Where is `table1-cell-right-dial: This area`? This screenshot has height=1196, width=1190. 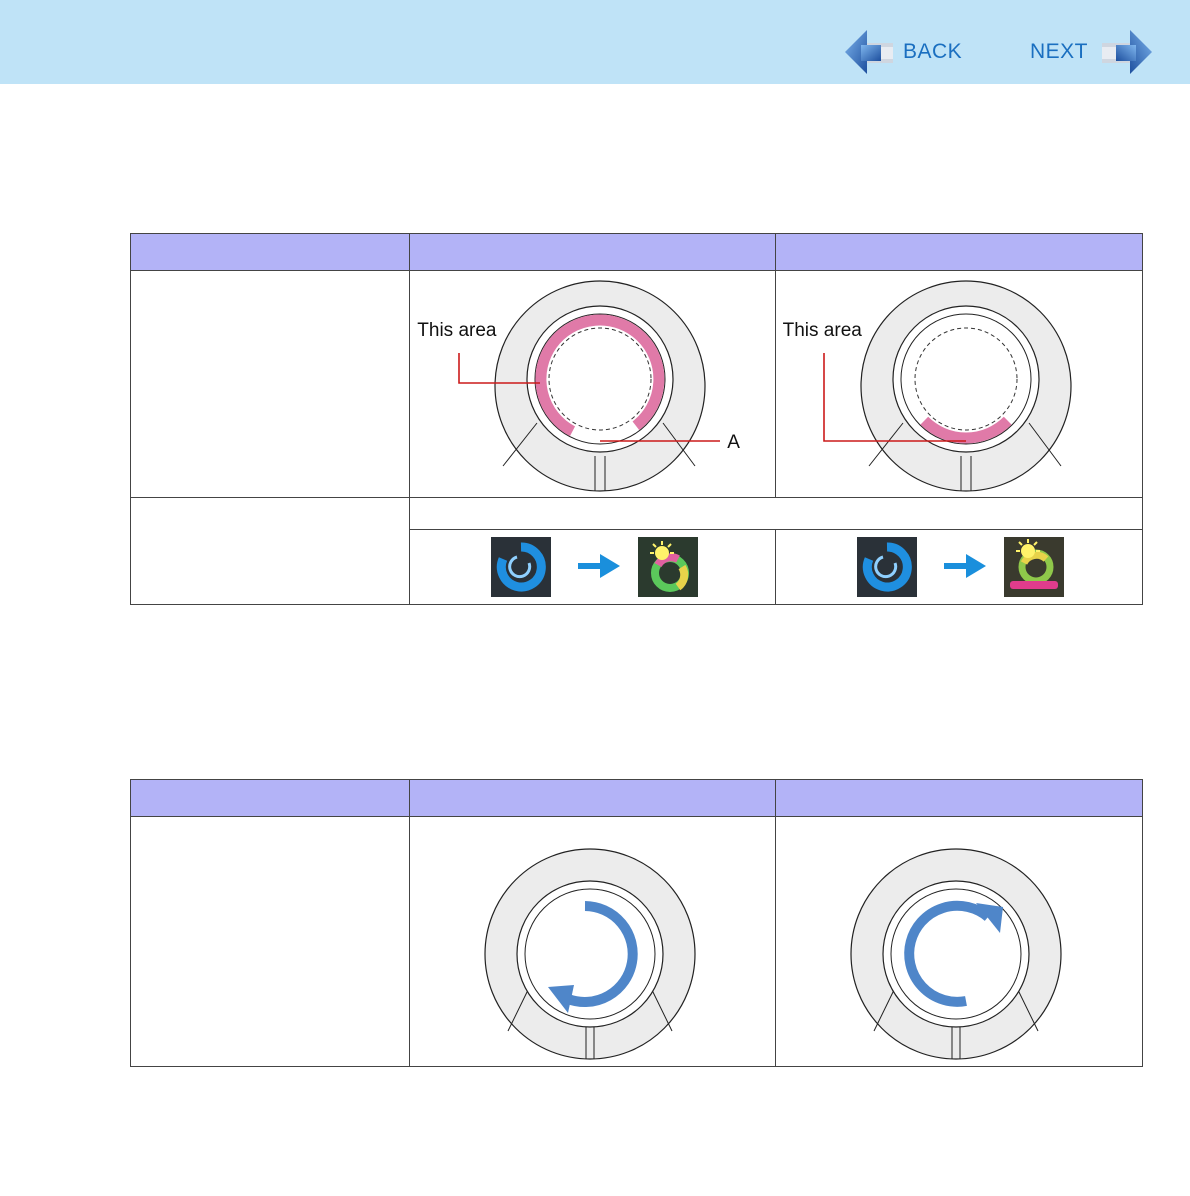 table1-cell-right-dial: This area is located at coordinates (959, 384).